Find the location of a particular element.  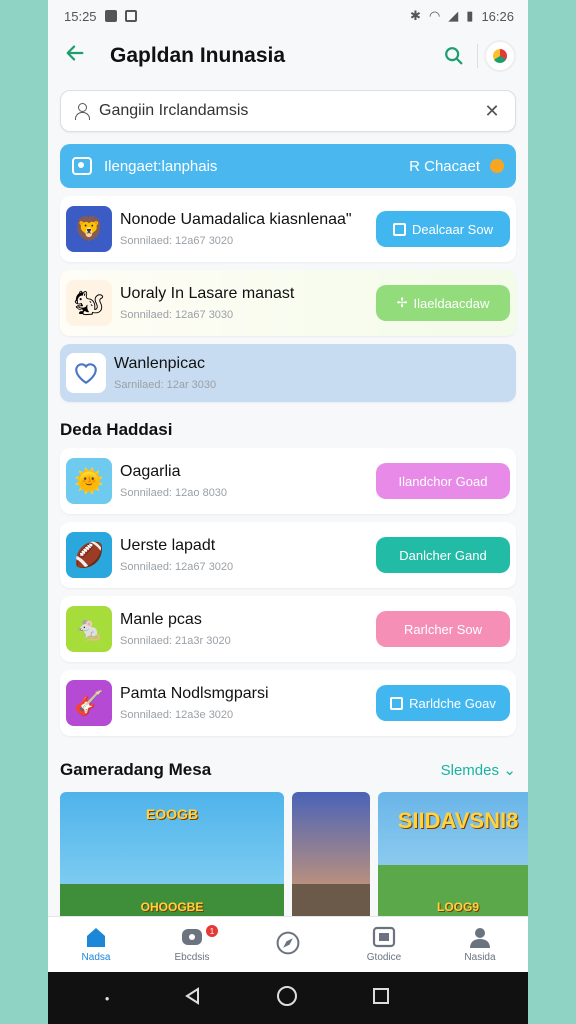

avatar-logo-icon is located at coordinates (500, 56).